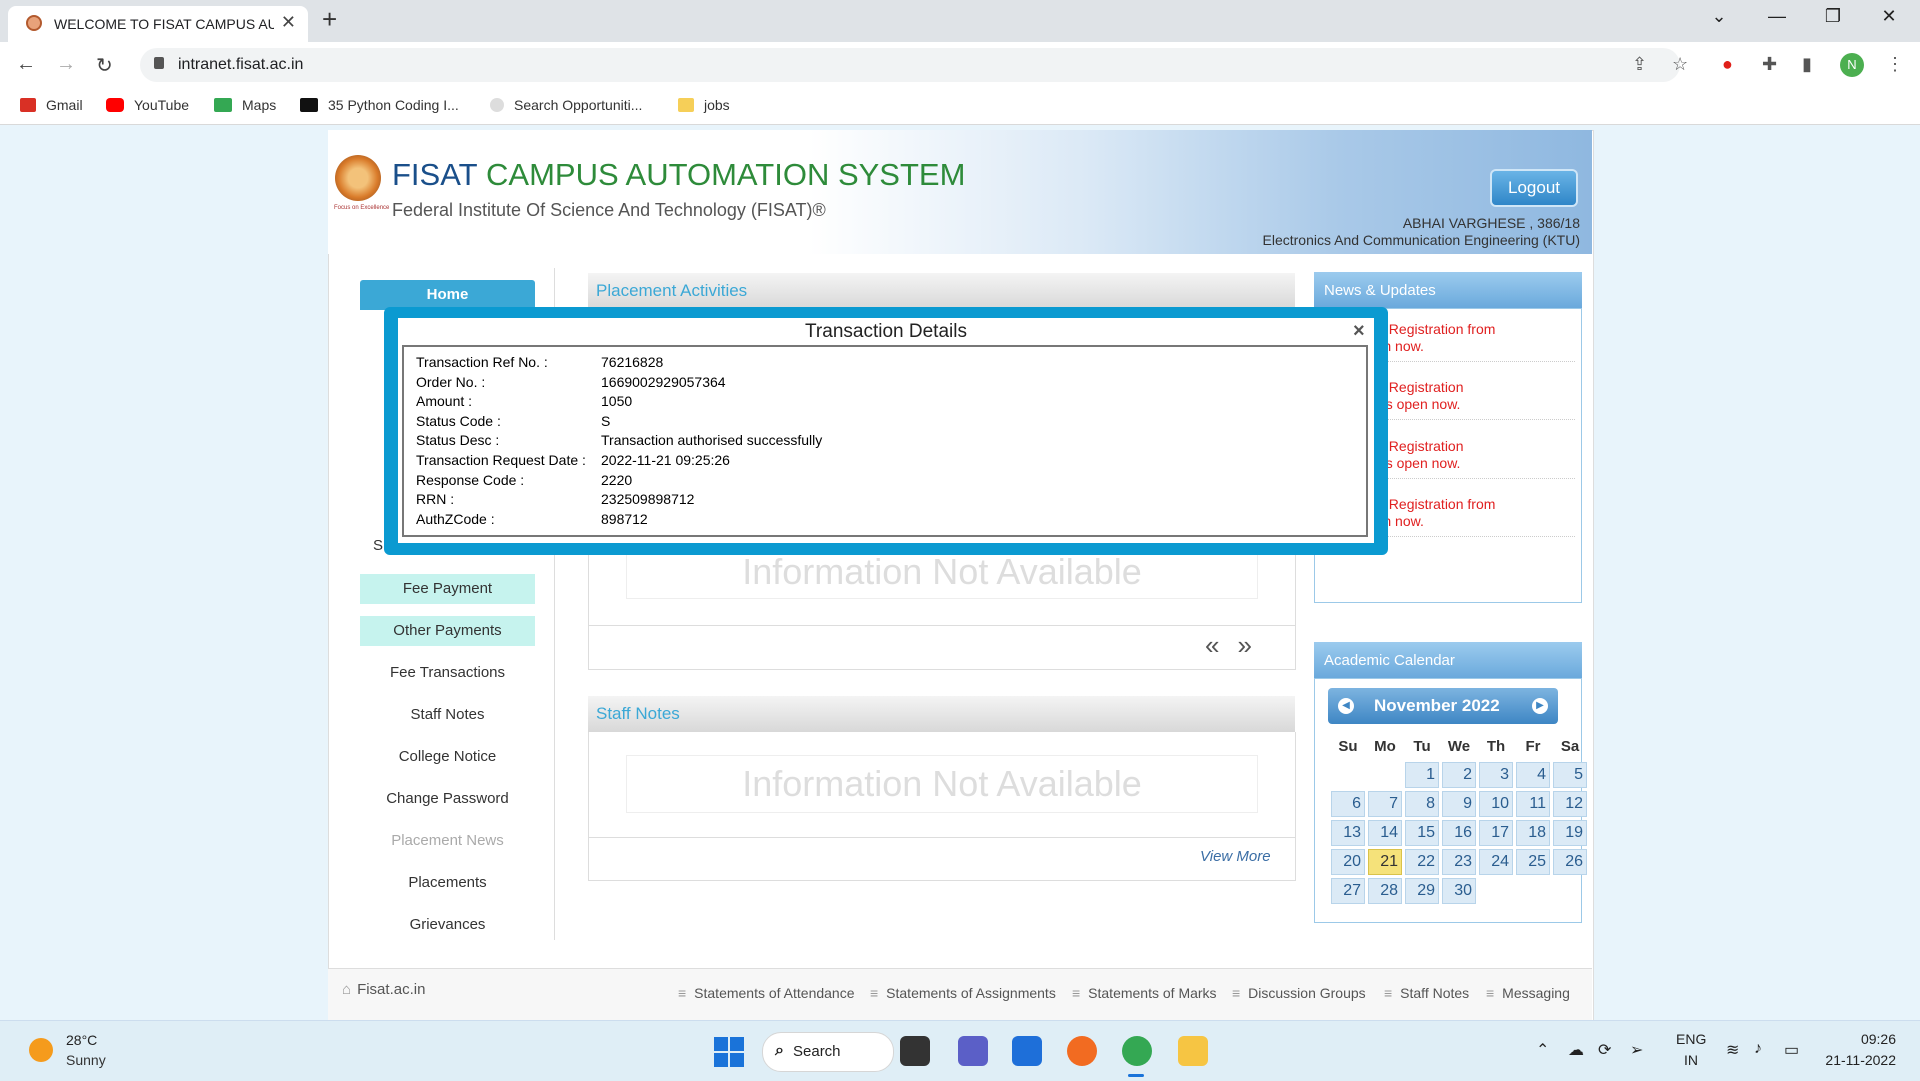 The width and height of the screenshot is (1920, 1081). What do you see at coordinates (1496, 775) in the screenshot?
I see `calendar-day: 3` at bounding box center [1496, 775].